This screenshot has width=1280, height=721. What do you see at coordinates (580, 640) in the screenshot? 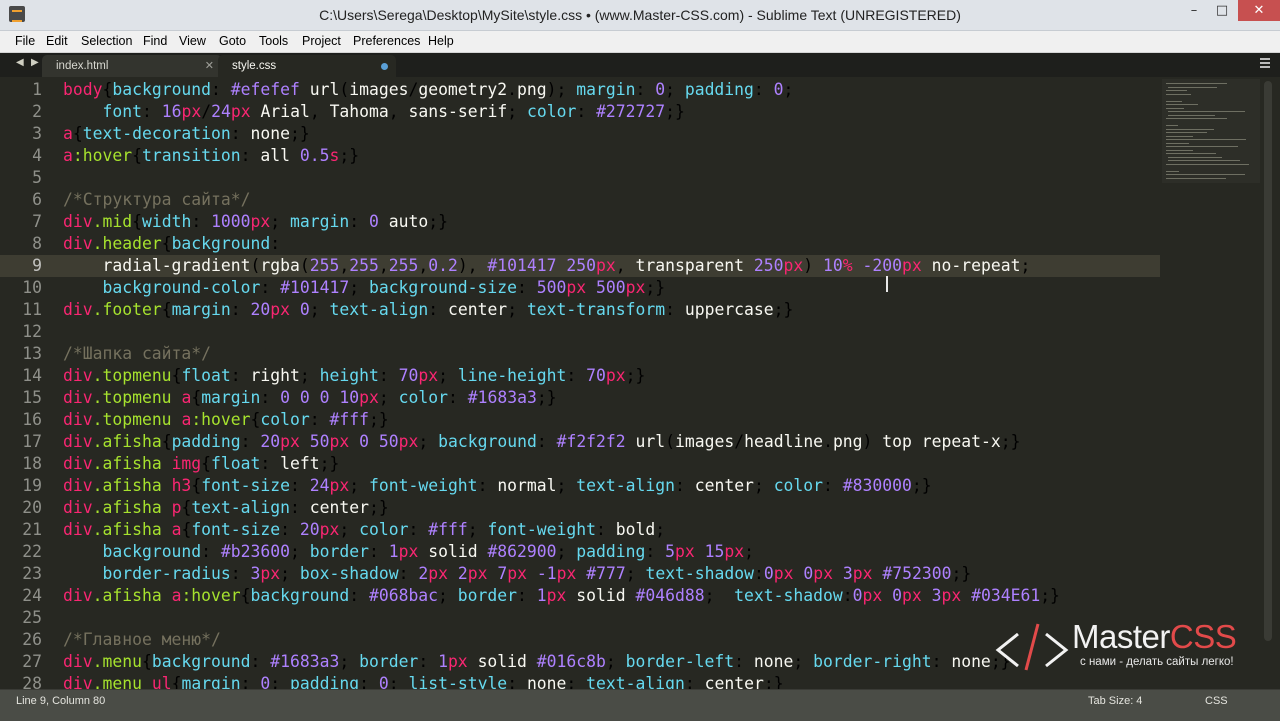
I see `code-line: 26 /*Главное меню*/` at bounding box center [580, 640].